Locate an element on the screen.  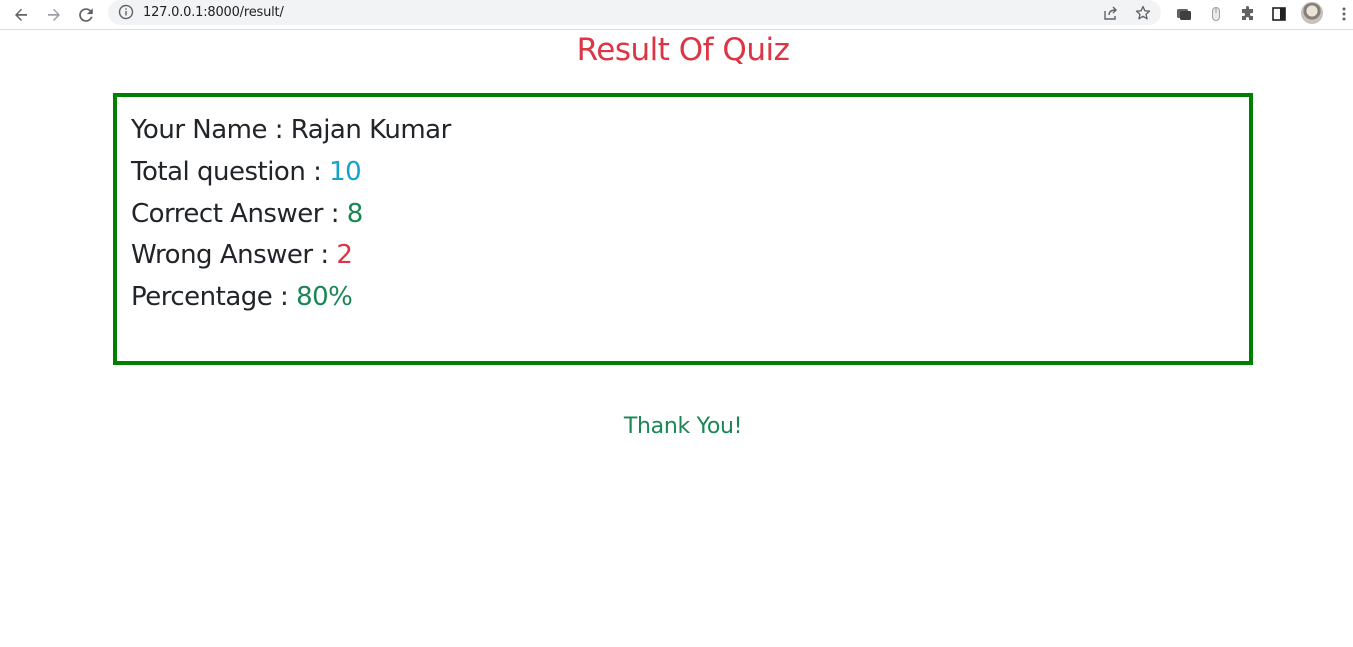
correct-answer-value: 8 is located at coordinates (355, 214).